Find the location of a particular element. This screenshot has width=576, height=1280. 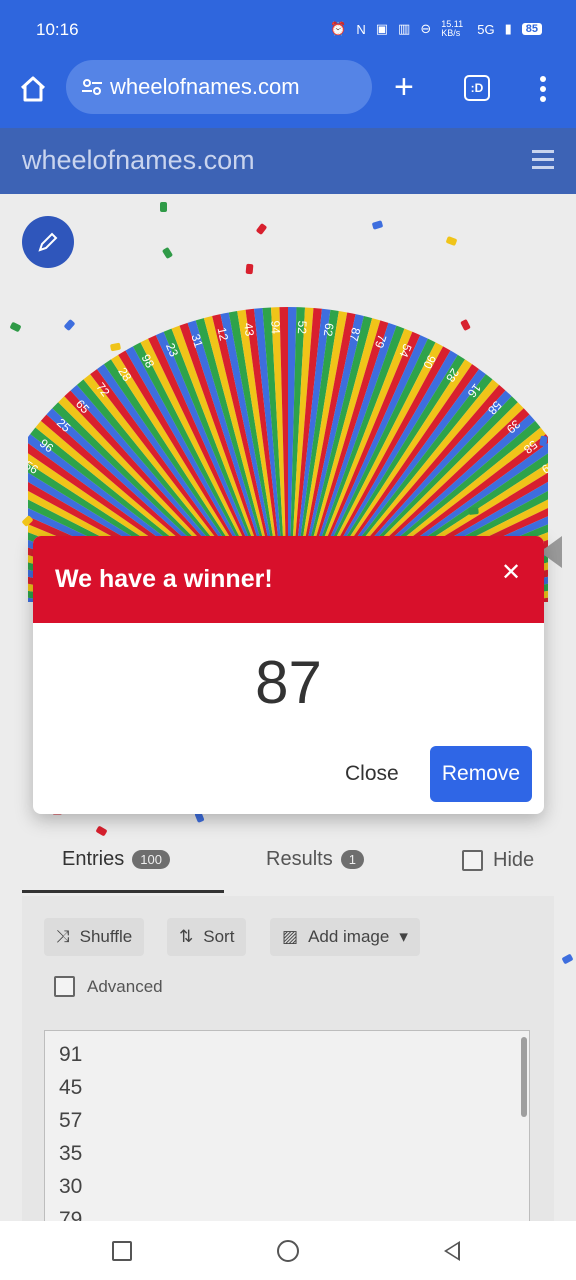

hide-toggle: Hide is located at coordinates (498, 860).